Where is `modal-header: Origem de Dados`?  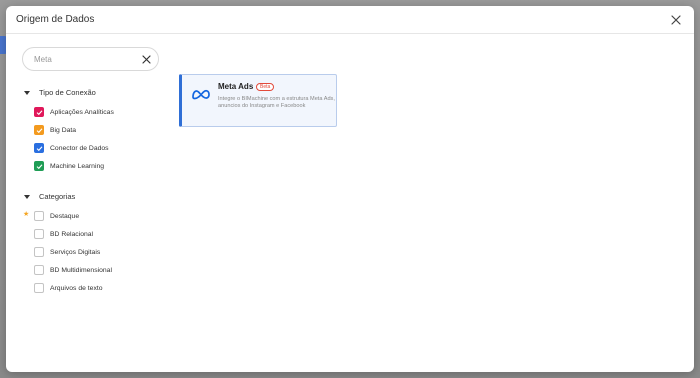
modal-header: Origem de Dados is located at coordinates (350, 20).